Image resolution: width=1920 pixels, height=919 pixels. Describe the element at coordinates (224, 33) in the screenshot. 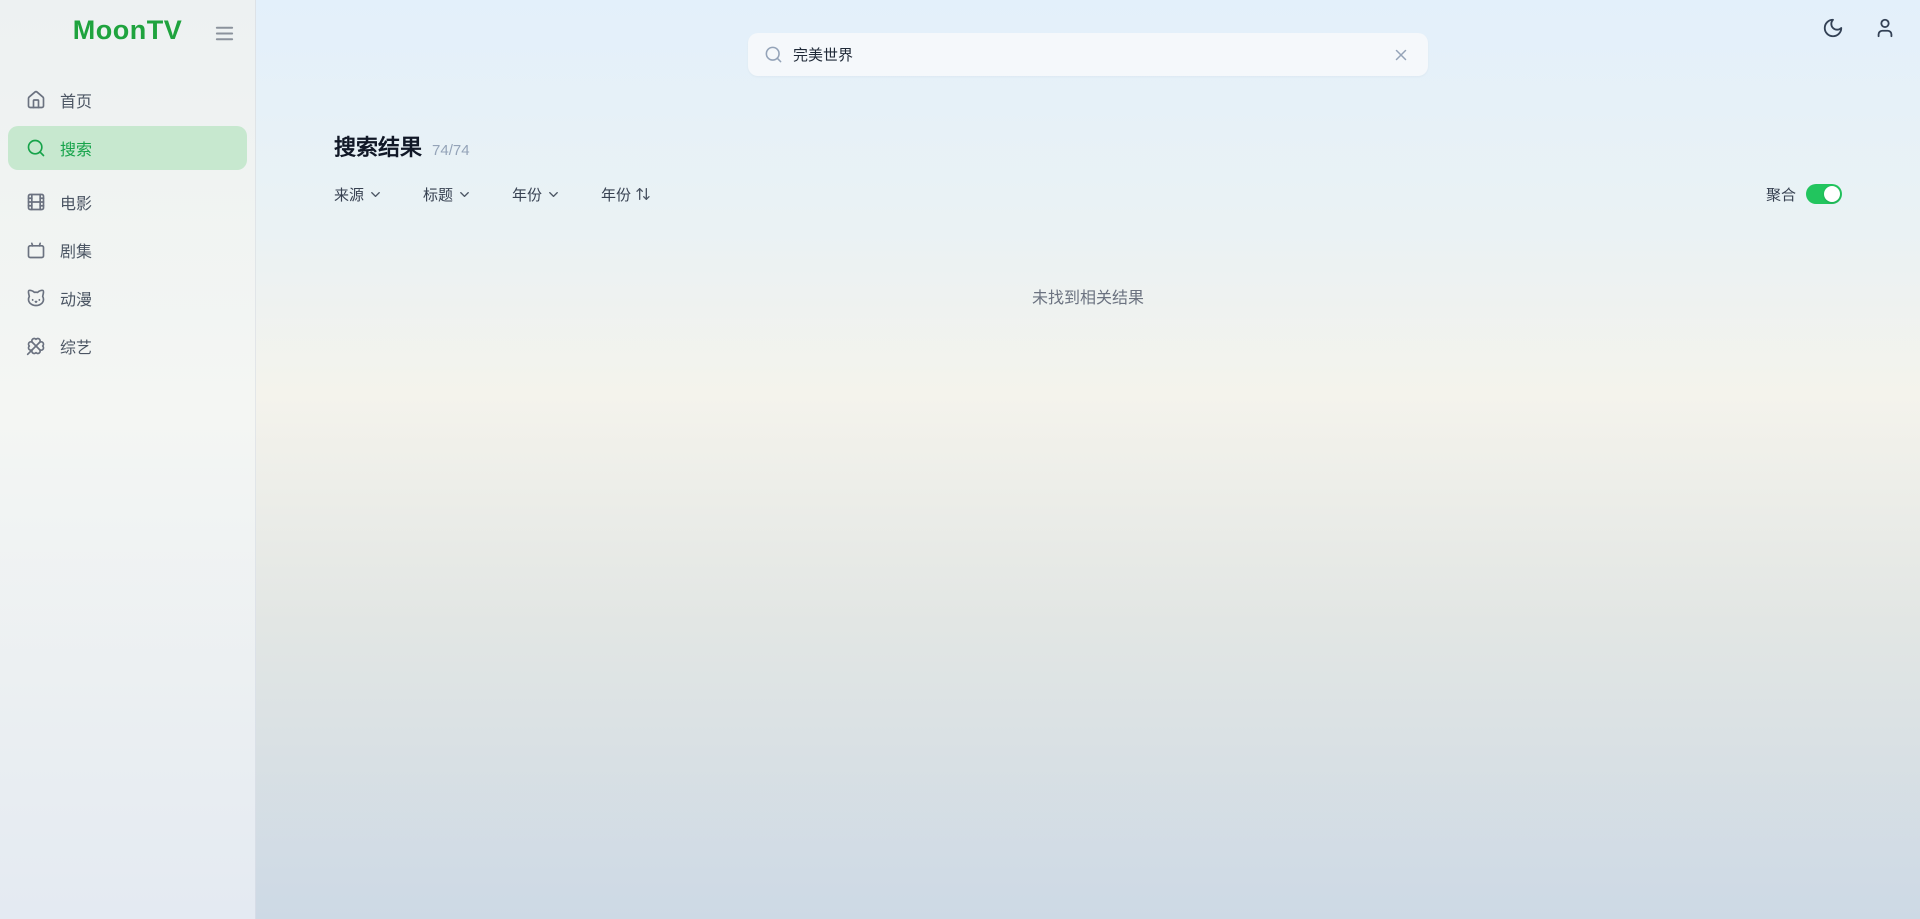

I see `hamburger-menu-icon` at that location.